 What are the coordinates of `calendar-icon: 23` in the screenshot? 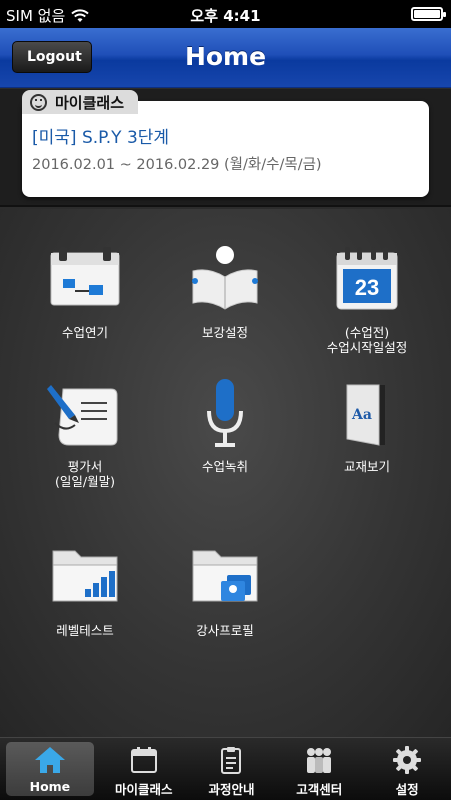 It's located at (367, 278).